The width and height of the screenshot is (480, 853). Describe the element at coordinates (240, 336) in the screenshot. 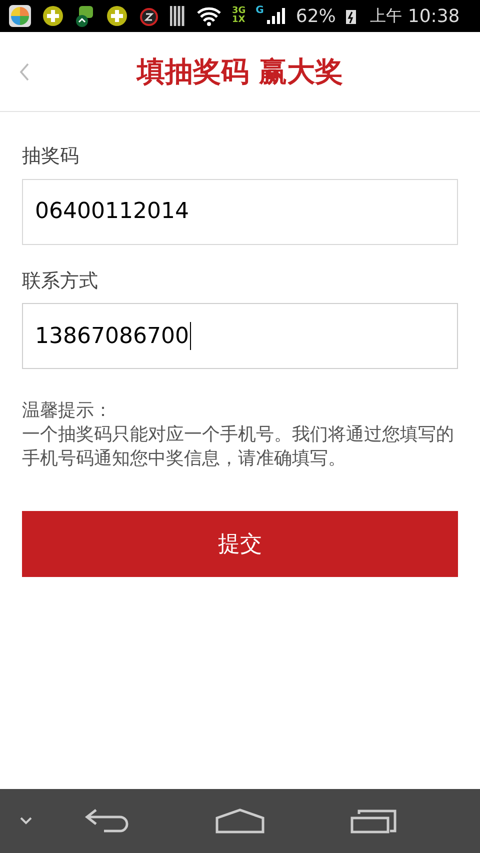

I see `input-field: 13867086700` at that location.